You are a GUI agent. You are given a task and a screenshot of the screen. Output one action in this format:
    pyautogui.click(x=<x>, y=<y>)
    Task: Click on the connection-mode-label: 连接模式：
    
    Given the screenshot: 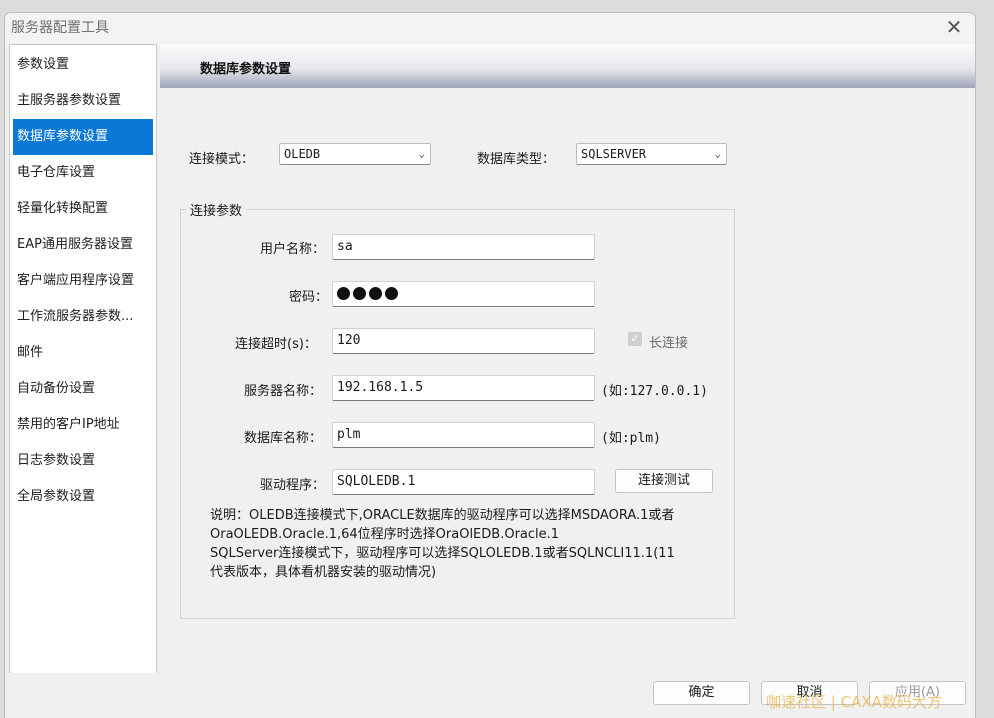 What is the action you would take?
    pyautogui.click(x=222, y=159)
    